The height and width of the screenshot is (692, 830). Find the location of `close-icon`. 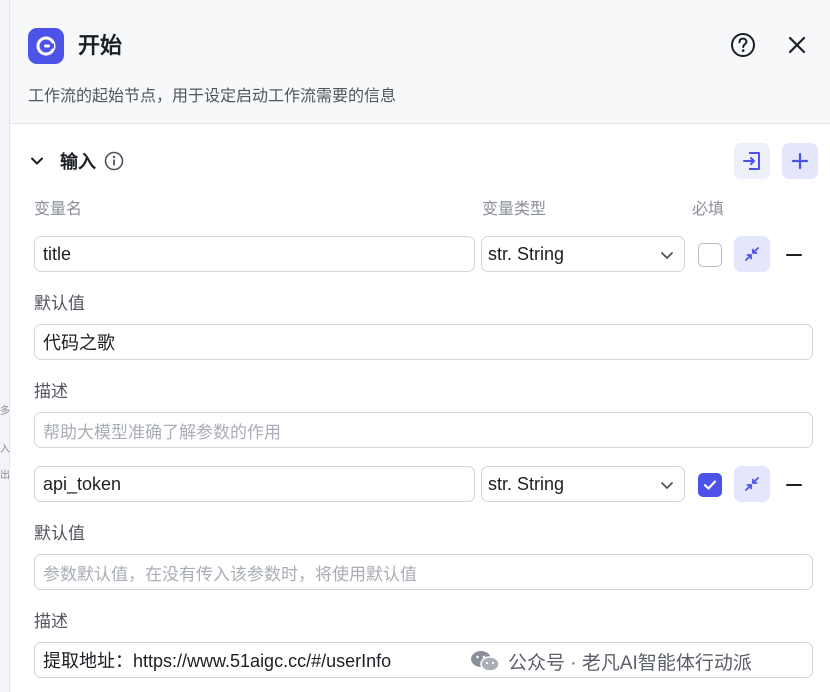

close-icon is located at coordinates (797, 45).